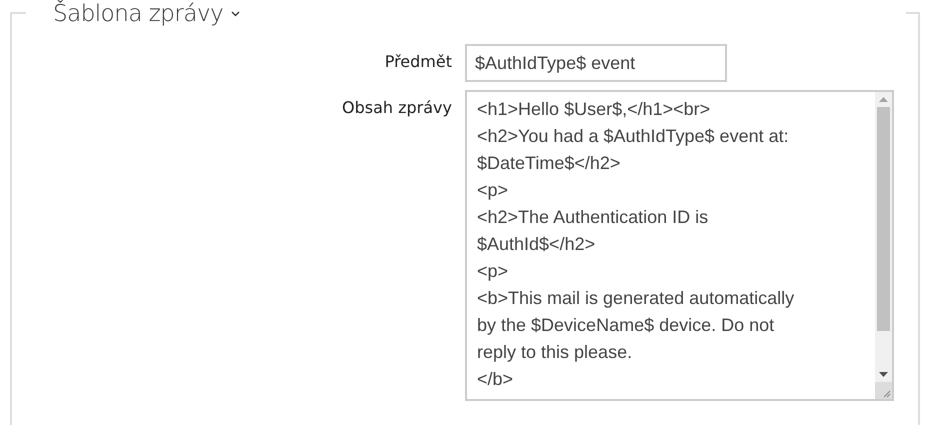 The width and height of the screenshot is (930, 444). I want to click on scroll-down-icon, so click(883, 374).